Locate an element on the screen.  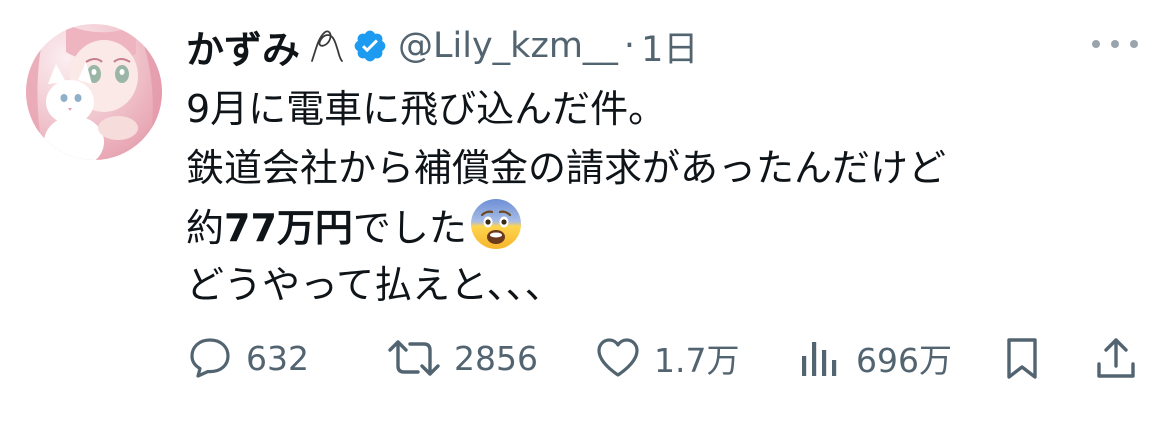
bookmark-button is located at coordinates (1022, 358).